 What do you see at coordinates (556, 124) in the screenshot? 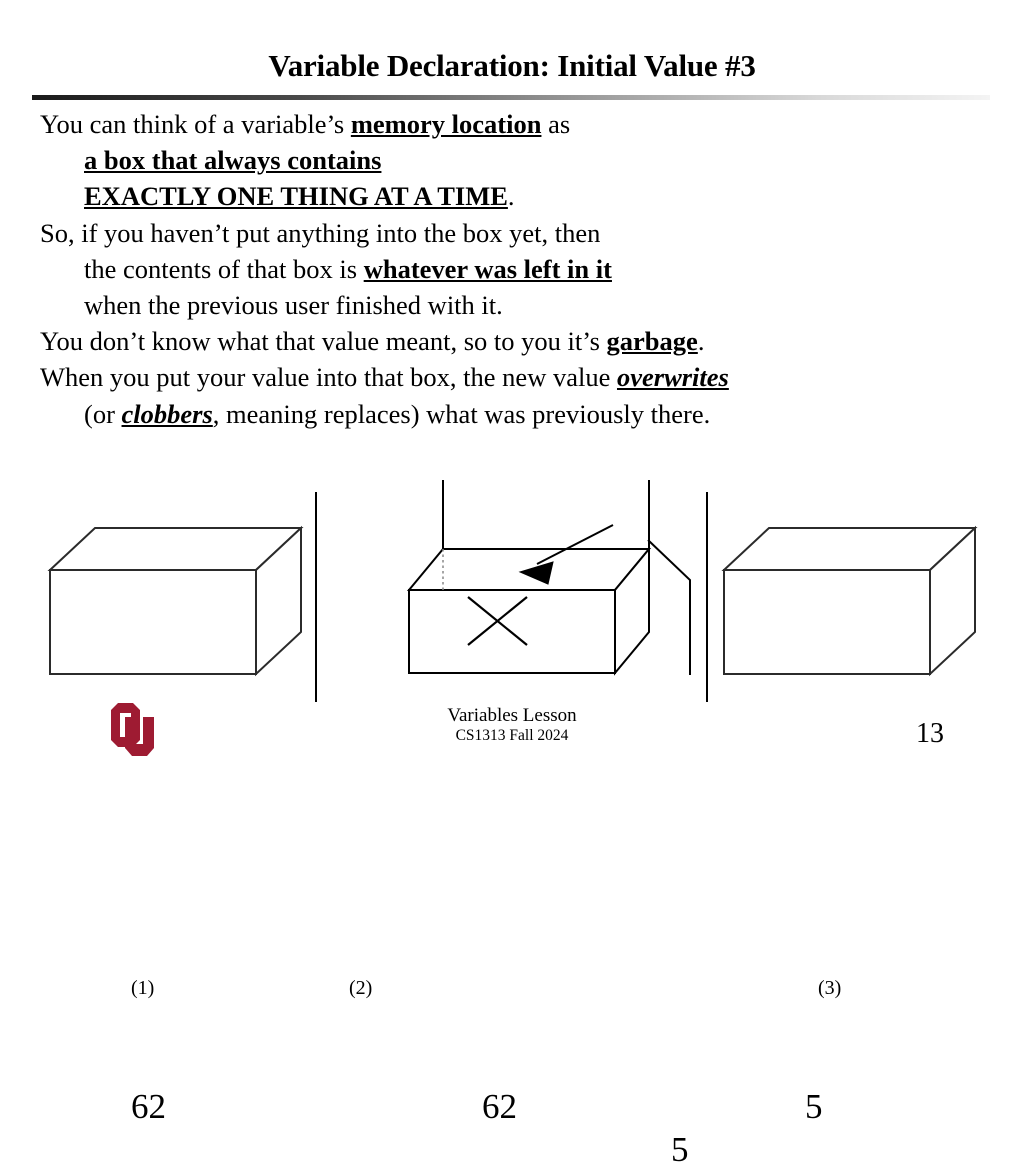
I see `body-line-1-run-3: as` at bounding box center [556, 124].